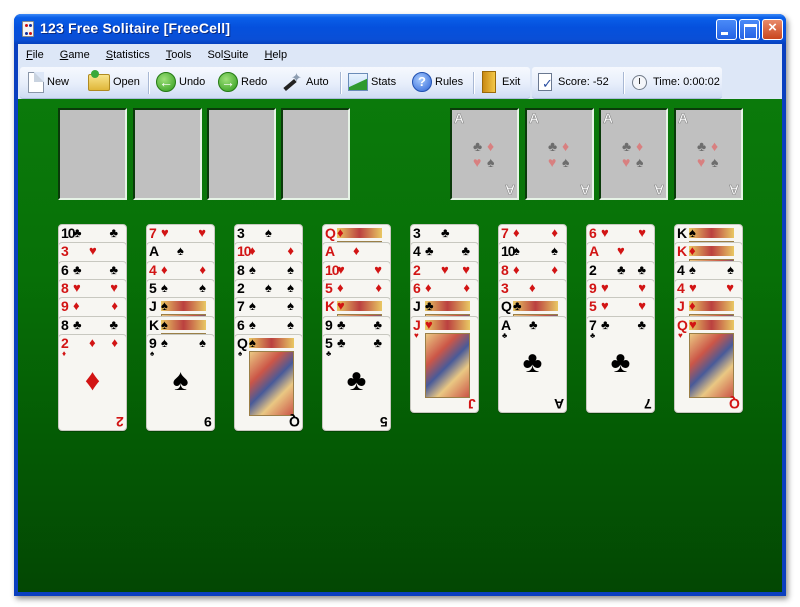 This screenshot has height=607, width=800. What do you see at coordinates (772, 29) in the screenshot?
I see `close-button: ×` at bounding box center [772, 29].